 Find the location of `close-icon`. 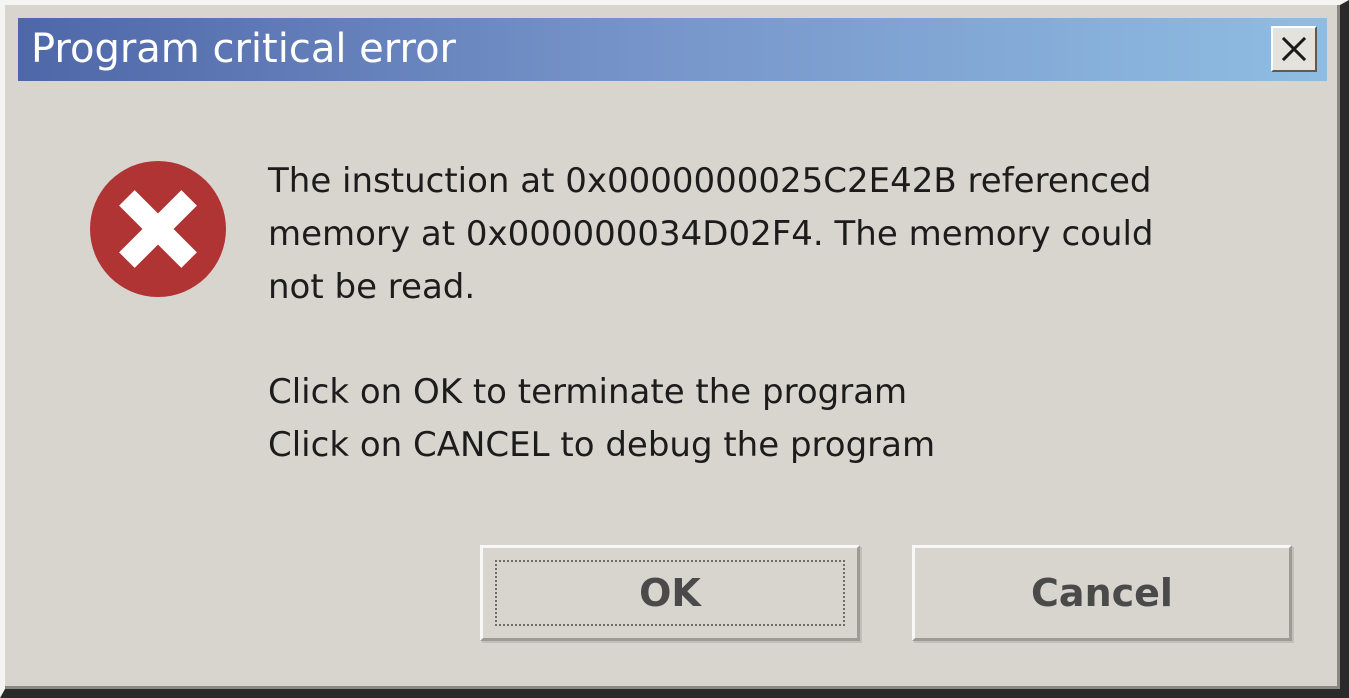

close-icon is located at coordinates (1294, 49).